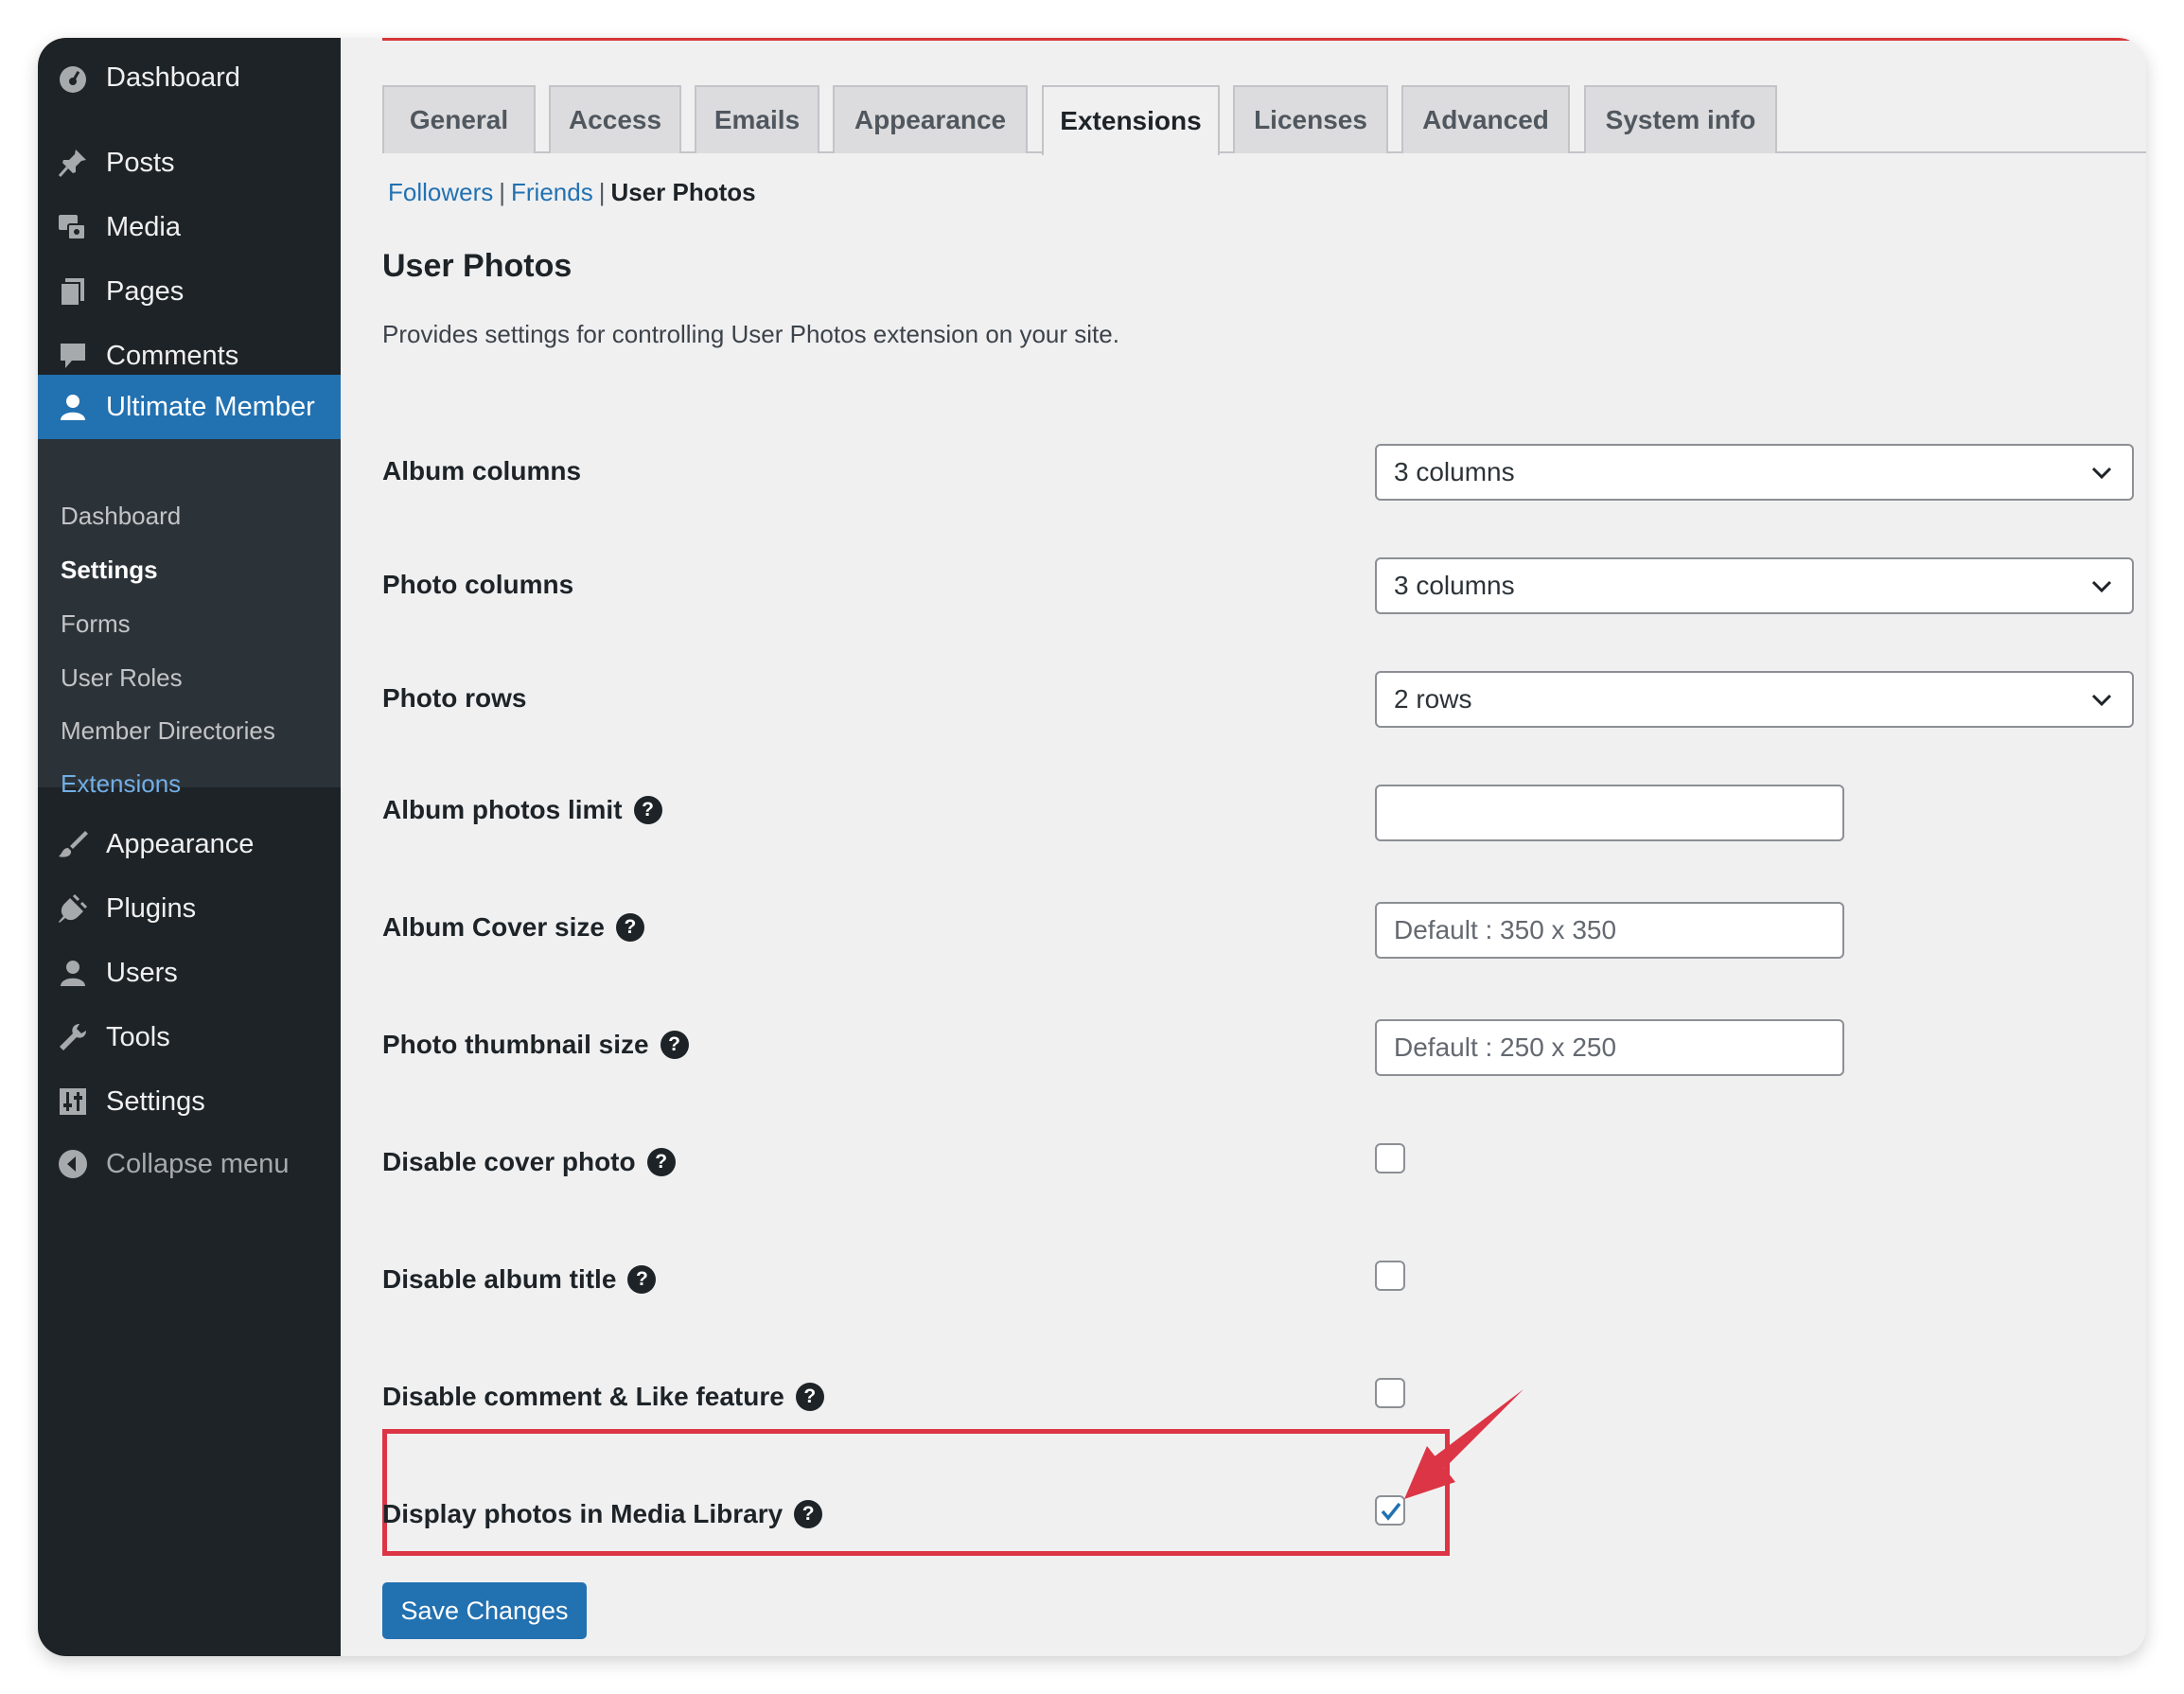 The height and width of the screenshot is (1694, 2184). Describe the element at coordinates (1131, 120) in the screenshot. I see `tab-extensions: Extensions` at that location.